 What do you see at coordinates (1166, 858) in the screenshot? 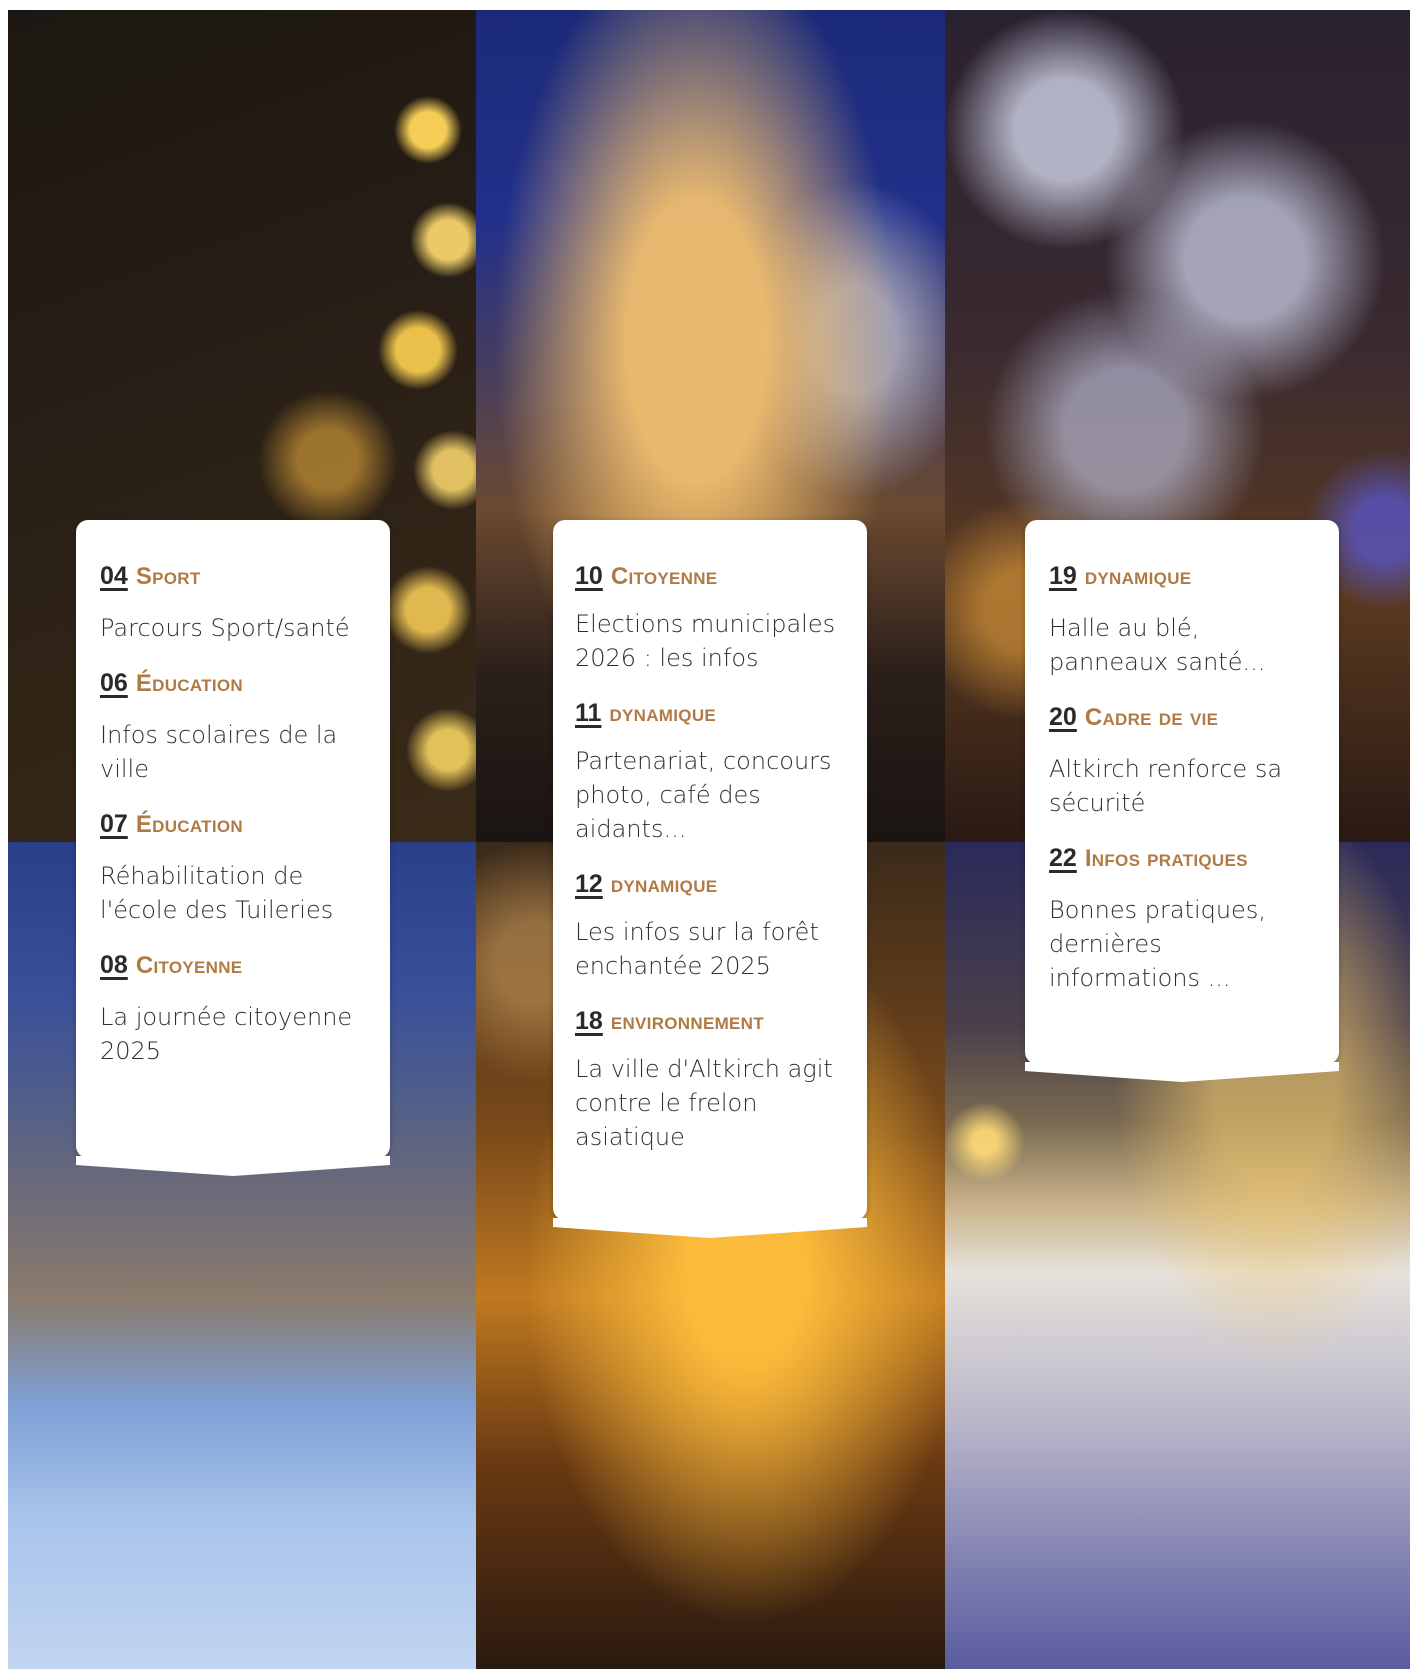
I see `section-category: Infos pratiques` at bounding box center [1166, 858].